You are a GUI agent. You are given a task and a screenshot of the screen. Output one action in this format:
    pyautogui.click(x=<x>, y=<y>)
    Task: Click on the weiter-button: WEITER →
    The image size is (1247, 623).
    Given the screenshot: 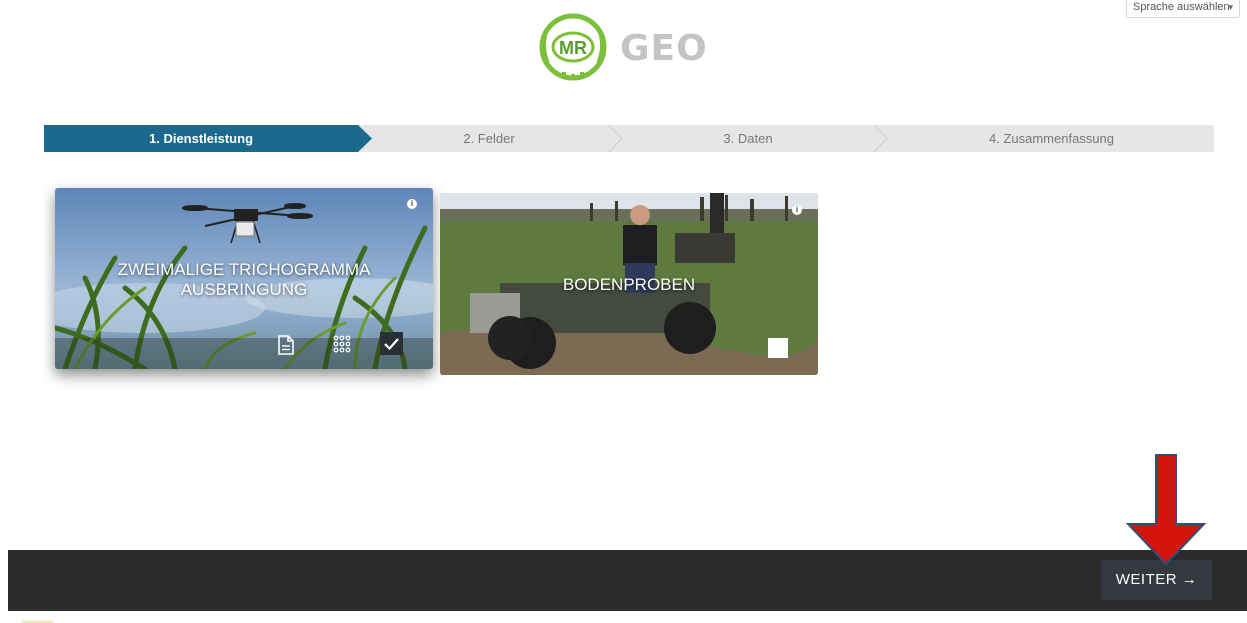 What is the action you would take?
    pyautogui.click(x=1156, y=580)
    